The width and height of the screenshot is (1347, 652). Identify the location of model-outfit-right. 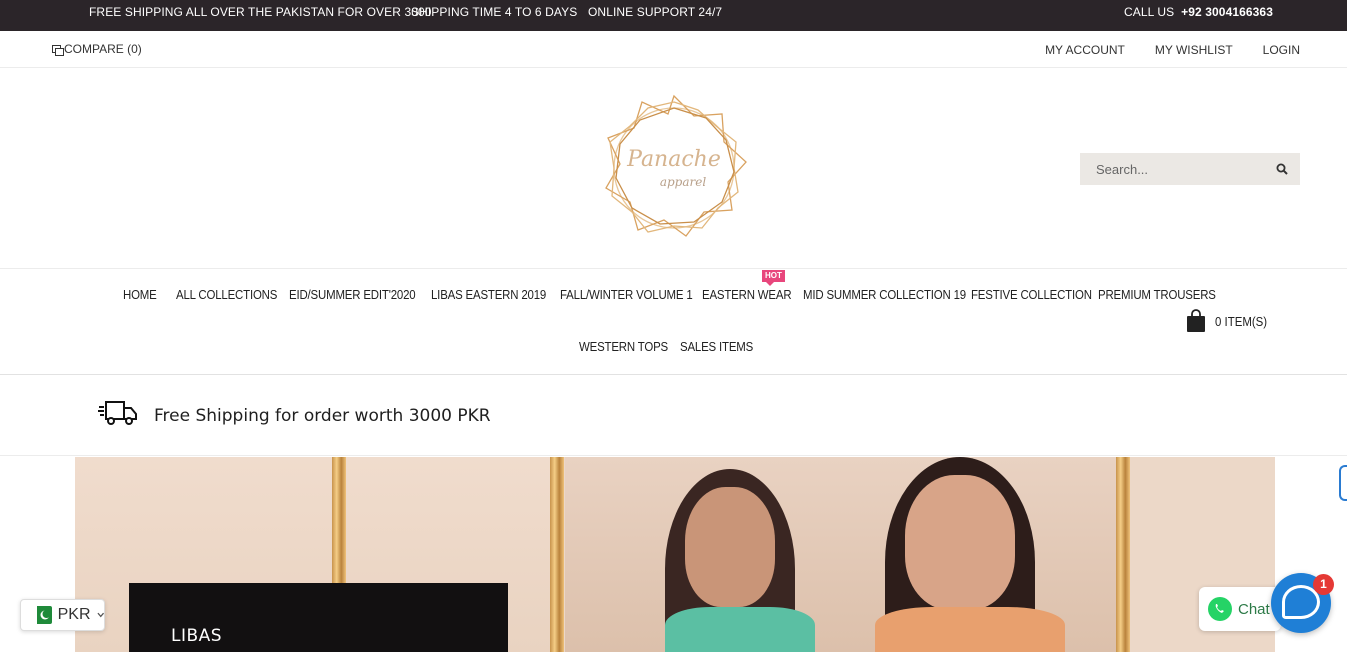
(970, 629).